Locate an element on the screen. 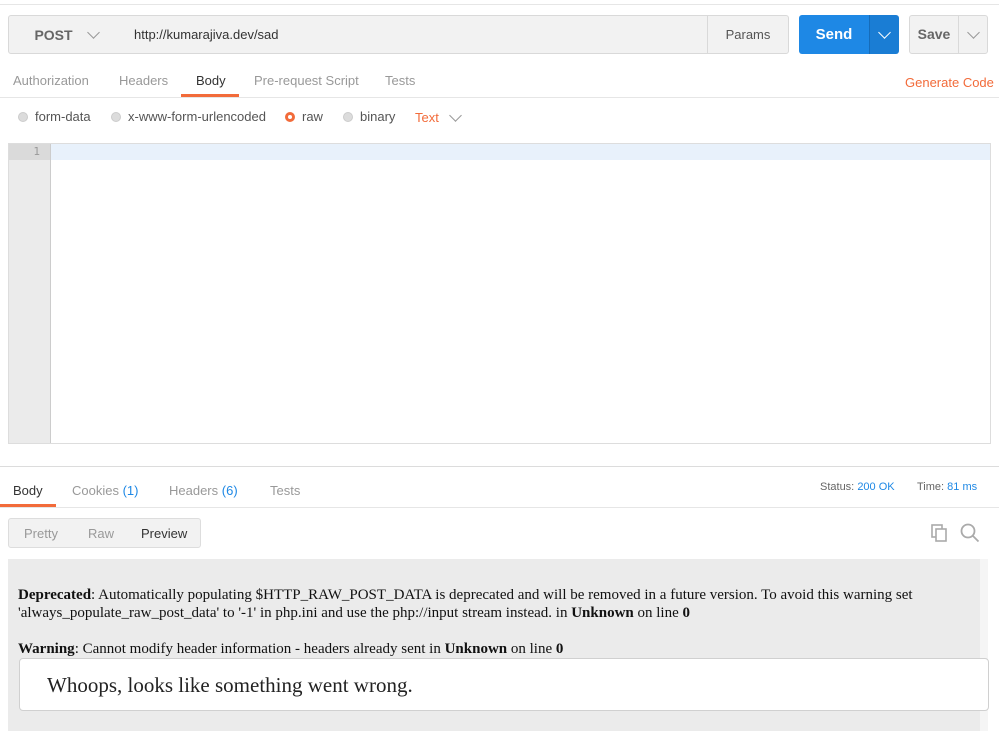  method-select: POST is located at coordinates (66, 34).